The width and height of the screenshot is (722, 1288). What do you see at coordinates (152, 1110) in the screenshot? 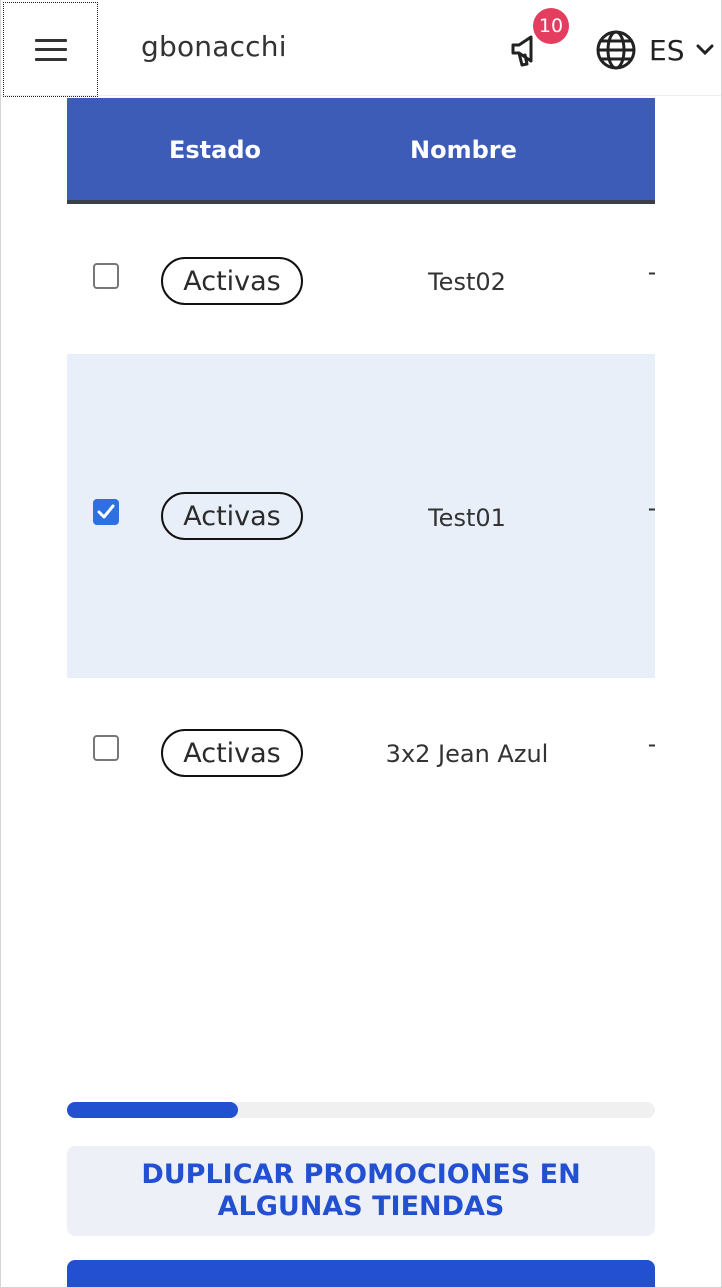
I see `scrollbar-thumb` at bounding box center [152, 1110].